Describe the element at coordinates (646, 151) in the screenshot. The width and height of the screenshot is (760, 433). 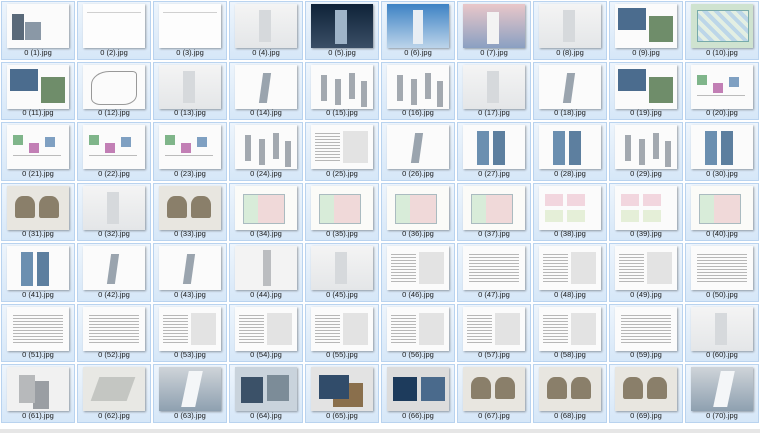
I see `file-tile: 0 (29).jpg` at that location.